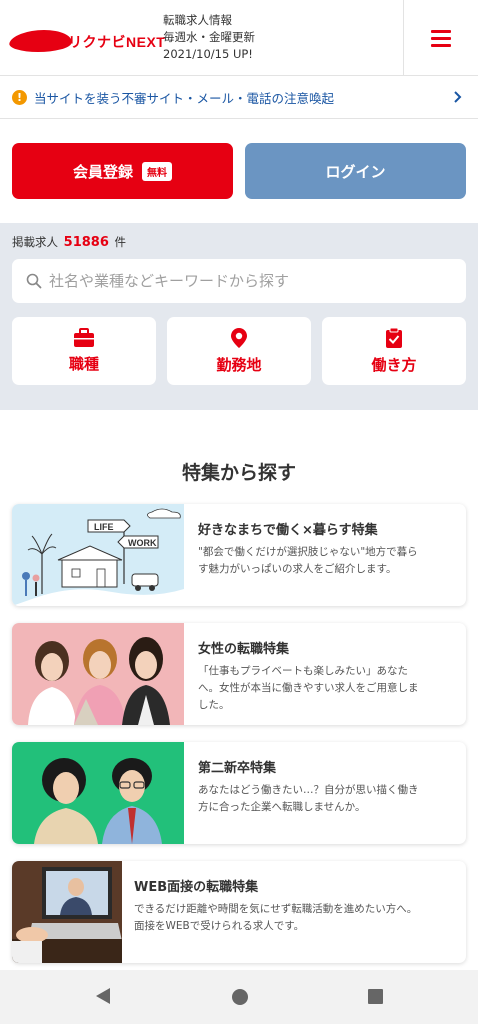 The height and width of the screenshot is (1024, 478). I want to click on feature-thumb-web-interview, so click(67, 912).